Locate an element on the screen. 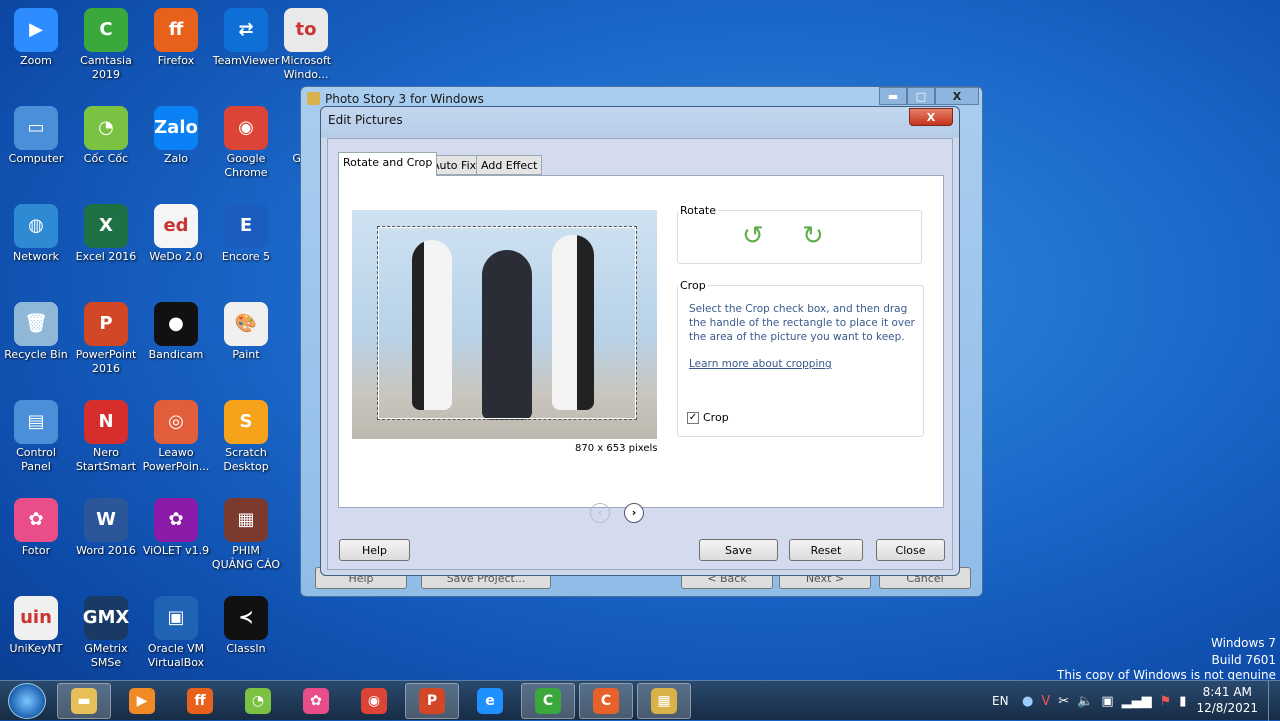 The height and width of the screenshot is (721, 1280). image-size: 870 x 653 pixels is located at coordinates (616, 448).